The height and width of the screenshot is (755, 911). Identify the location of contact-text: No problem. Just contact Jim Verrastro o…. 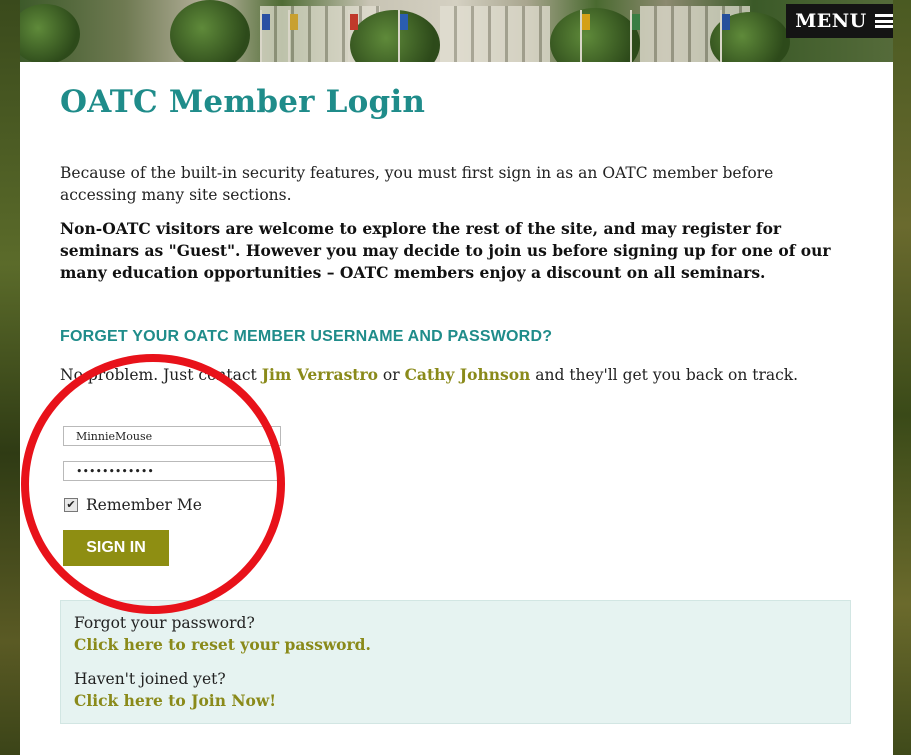
(429, 375).